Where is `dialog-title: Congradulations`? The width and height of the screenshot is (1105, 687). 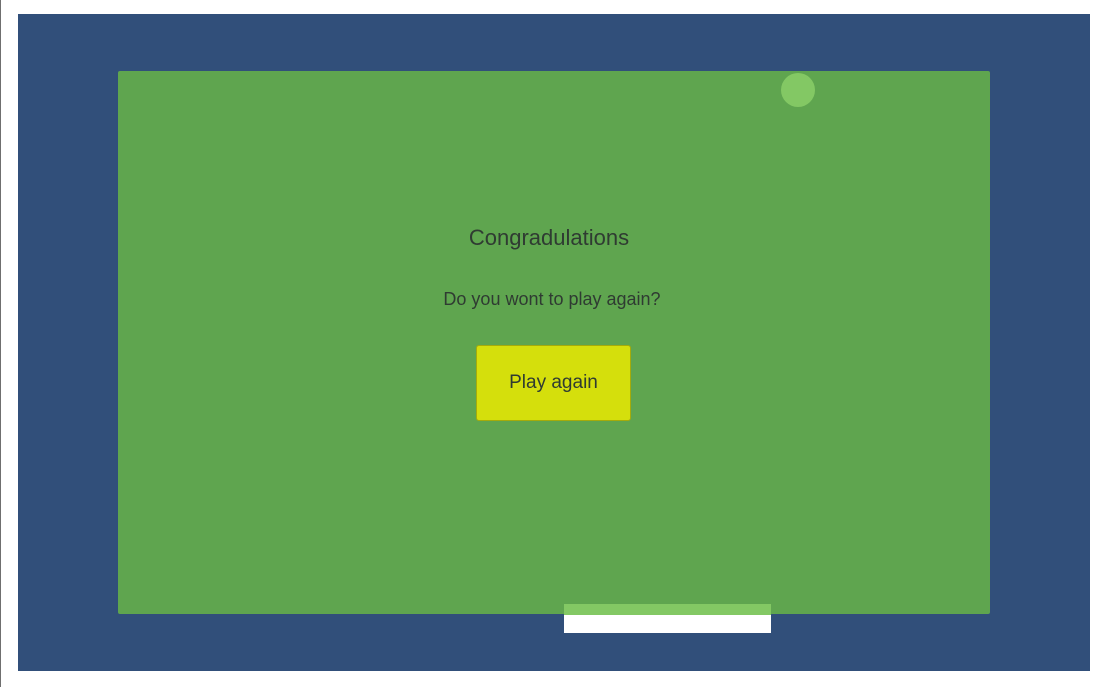 dialog-title: Congradulations is located at coordinates (549, 237).